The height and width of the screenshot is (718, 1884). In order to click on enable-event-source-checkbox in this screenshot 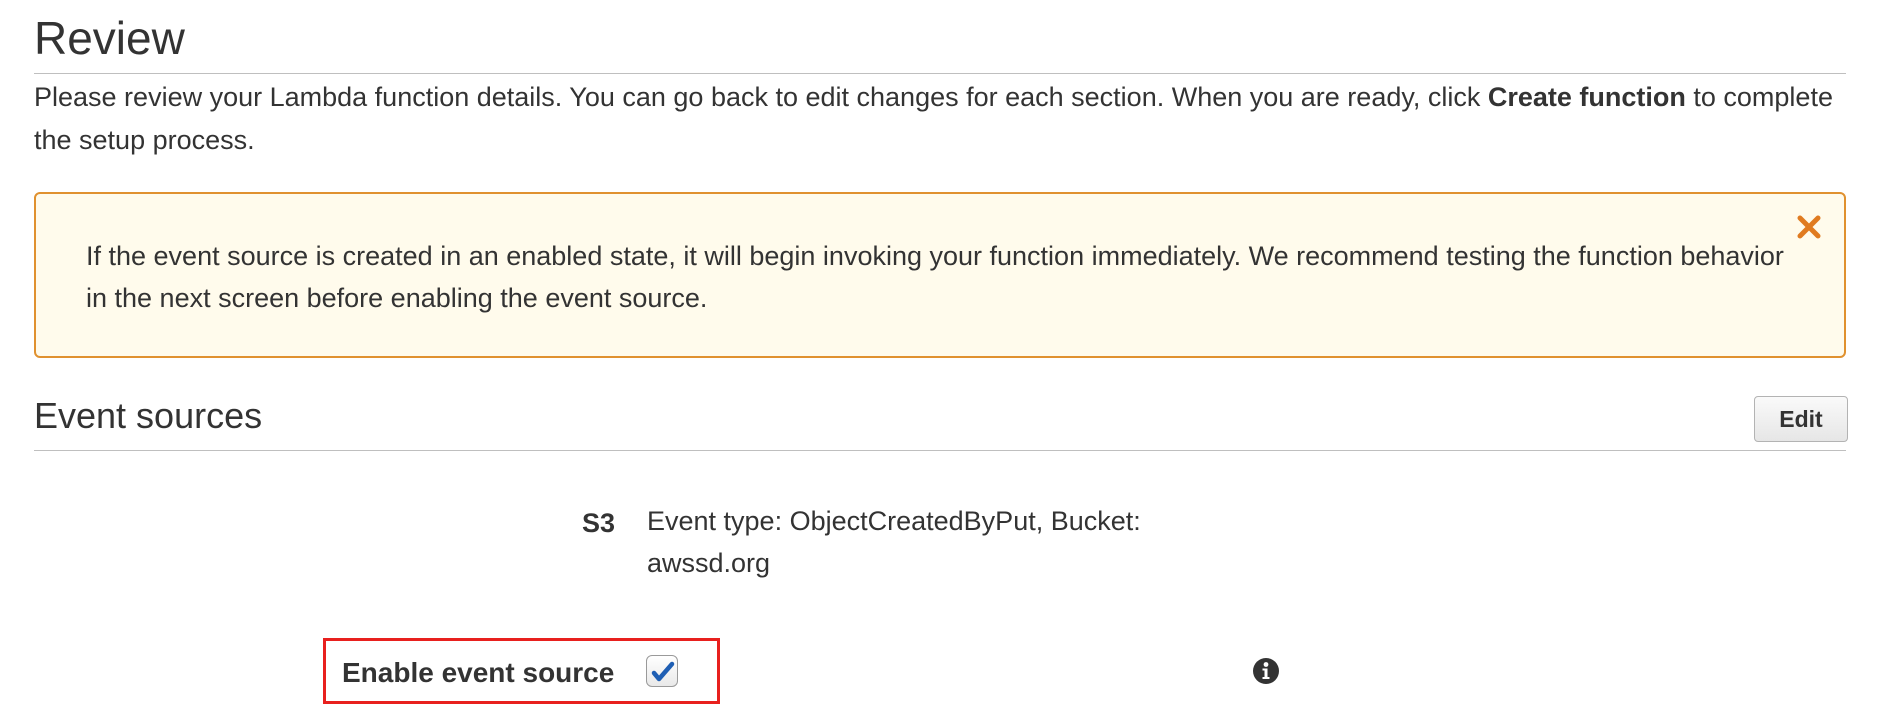, I will do `click(662, 671)`.